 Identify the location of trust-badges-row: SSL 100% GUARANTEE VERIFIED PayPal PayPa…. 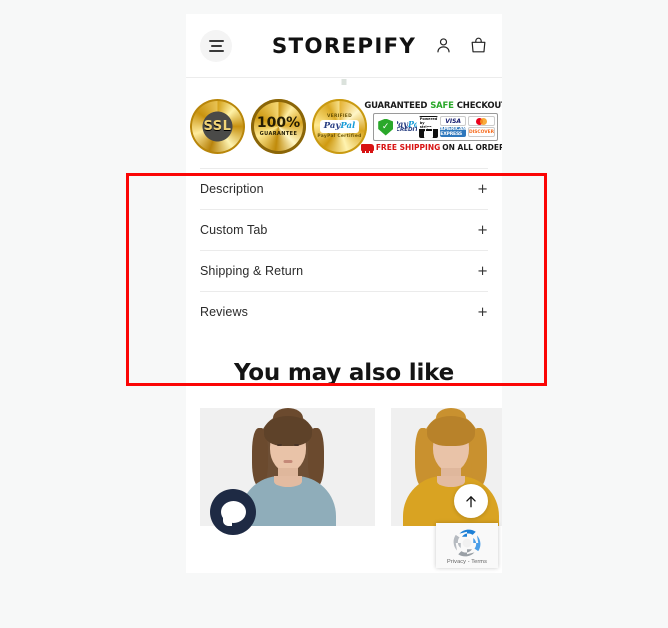
(344, 129).